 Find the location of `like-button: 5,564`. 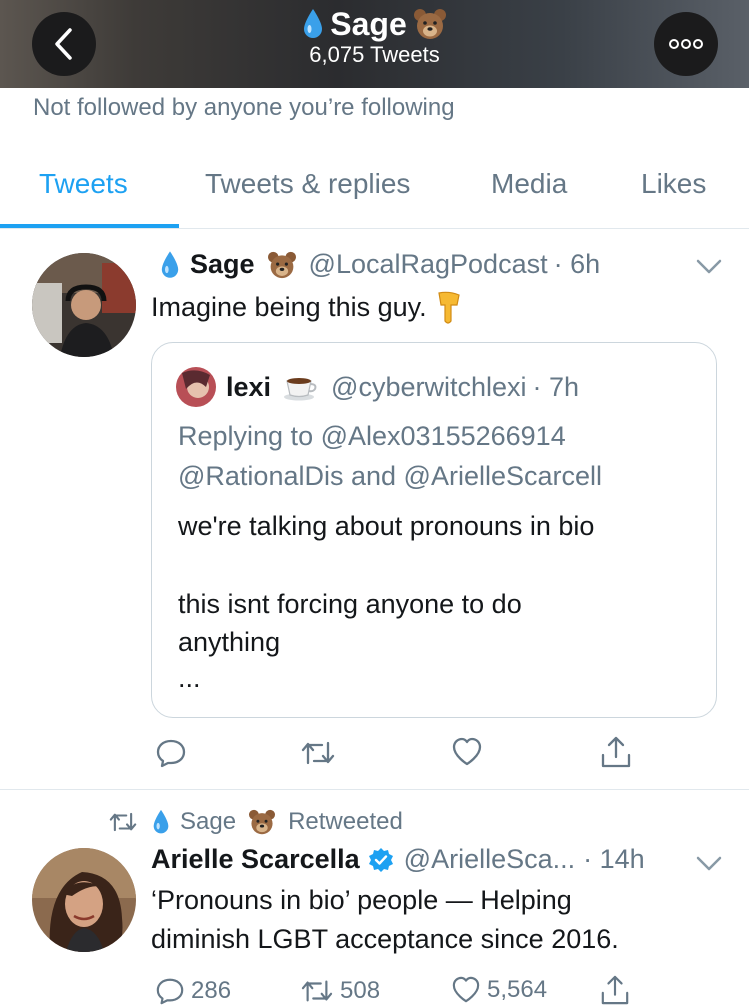

like-button: 5,564 is located at coordinates (499, 990).